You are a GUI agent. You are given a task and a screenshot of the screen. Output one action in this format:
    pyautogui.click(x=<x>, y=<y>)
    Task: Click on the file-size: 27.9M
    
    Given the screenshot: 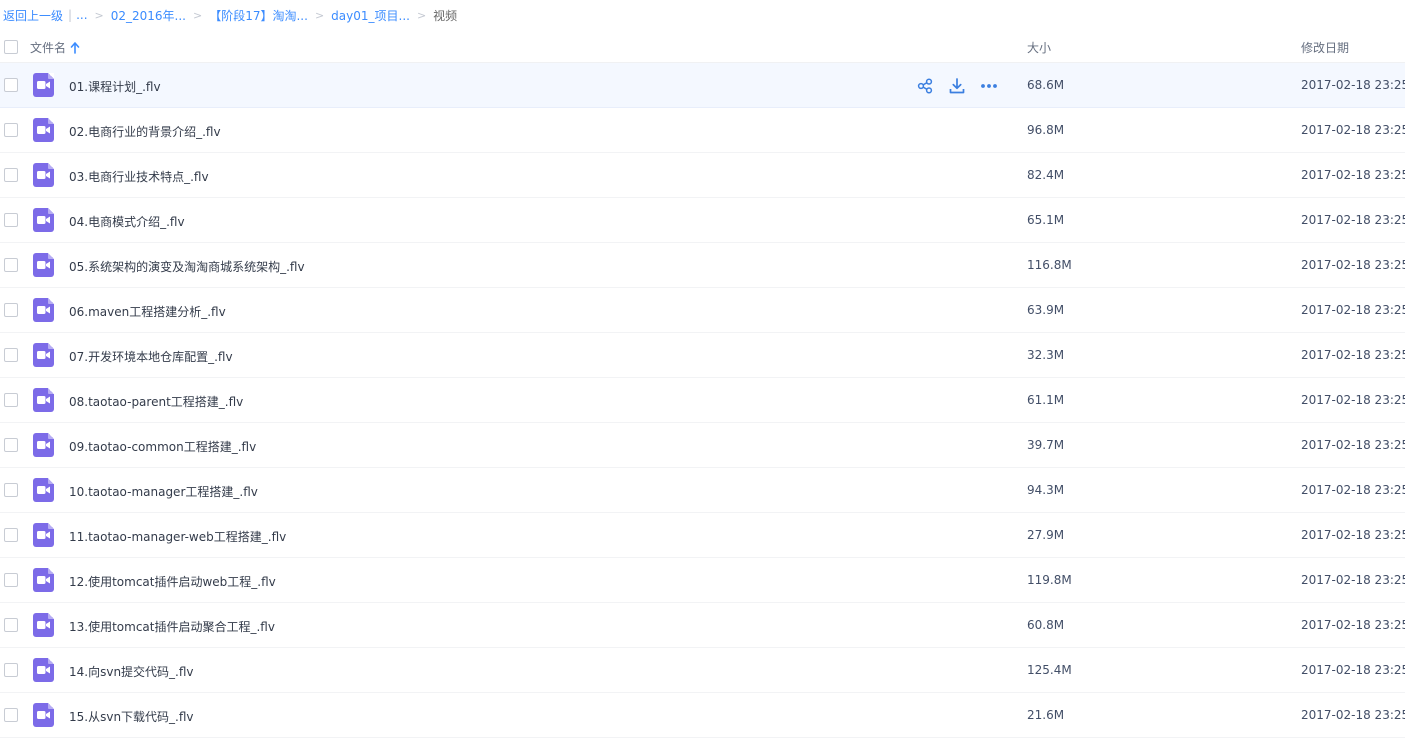 What is the action you would take?
    pyautogui.click(x=1046, y=535)
    